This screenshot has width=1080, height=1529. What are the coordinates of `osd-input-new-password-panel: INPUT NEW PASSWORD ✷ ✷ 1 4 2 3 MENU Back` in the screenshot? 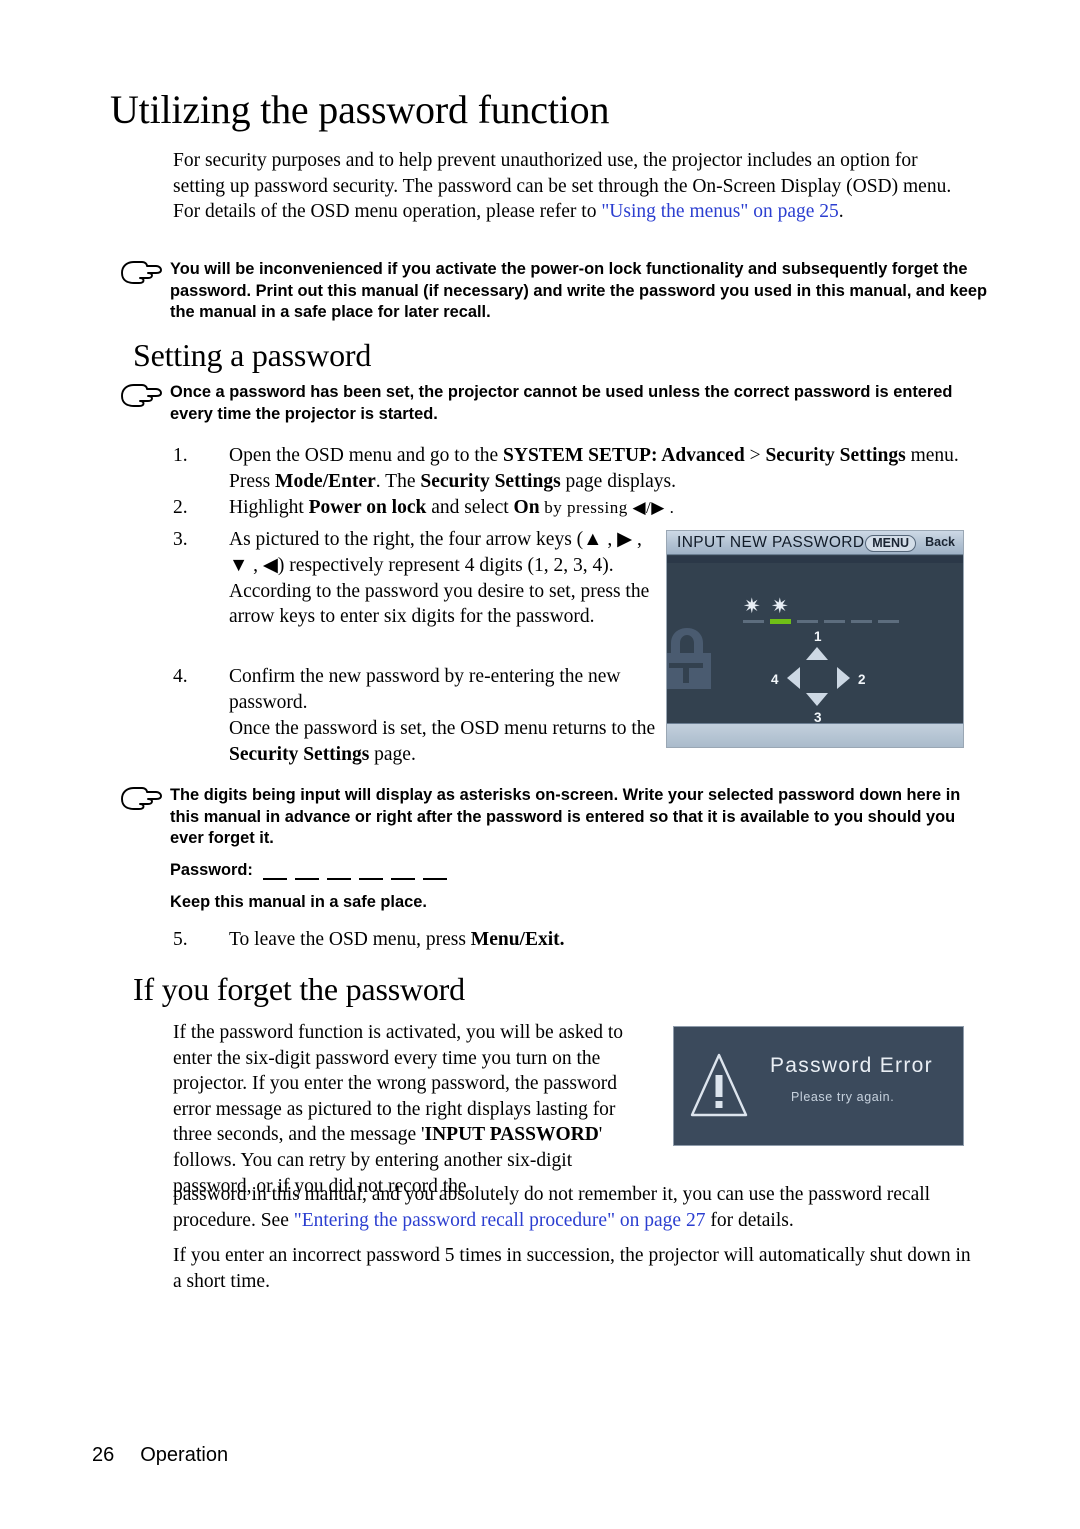 It's located at (815, 639).